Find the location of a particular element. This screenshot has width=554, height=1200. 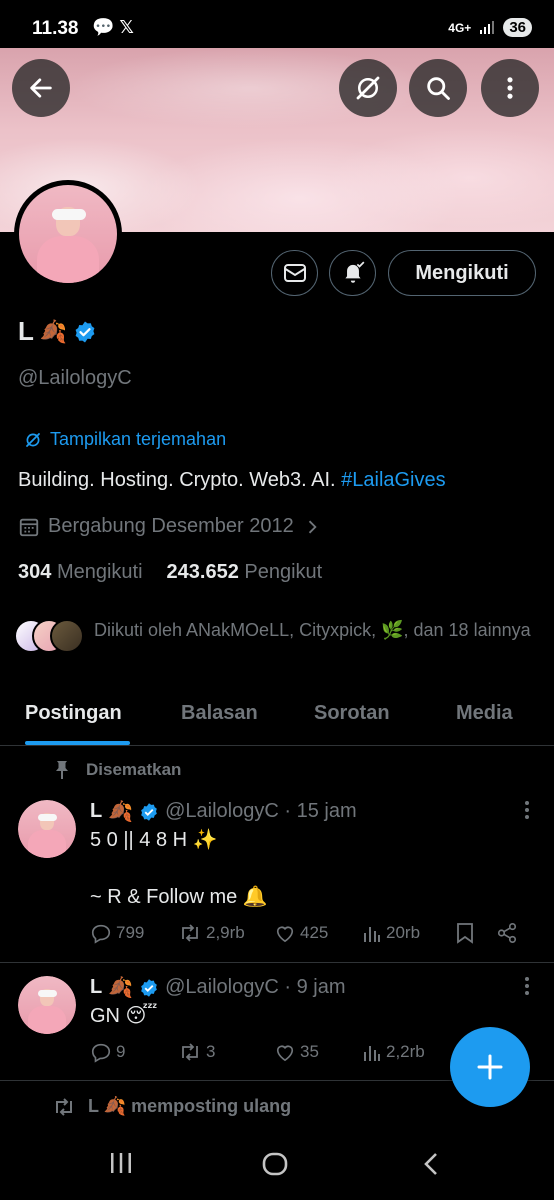

view-count: 20rb is located at coordinates (403, 932).